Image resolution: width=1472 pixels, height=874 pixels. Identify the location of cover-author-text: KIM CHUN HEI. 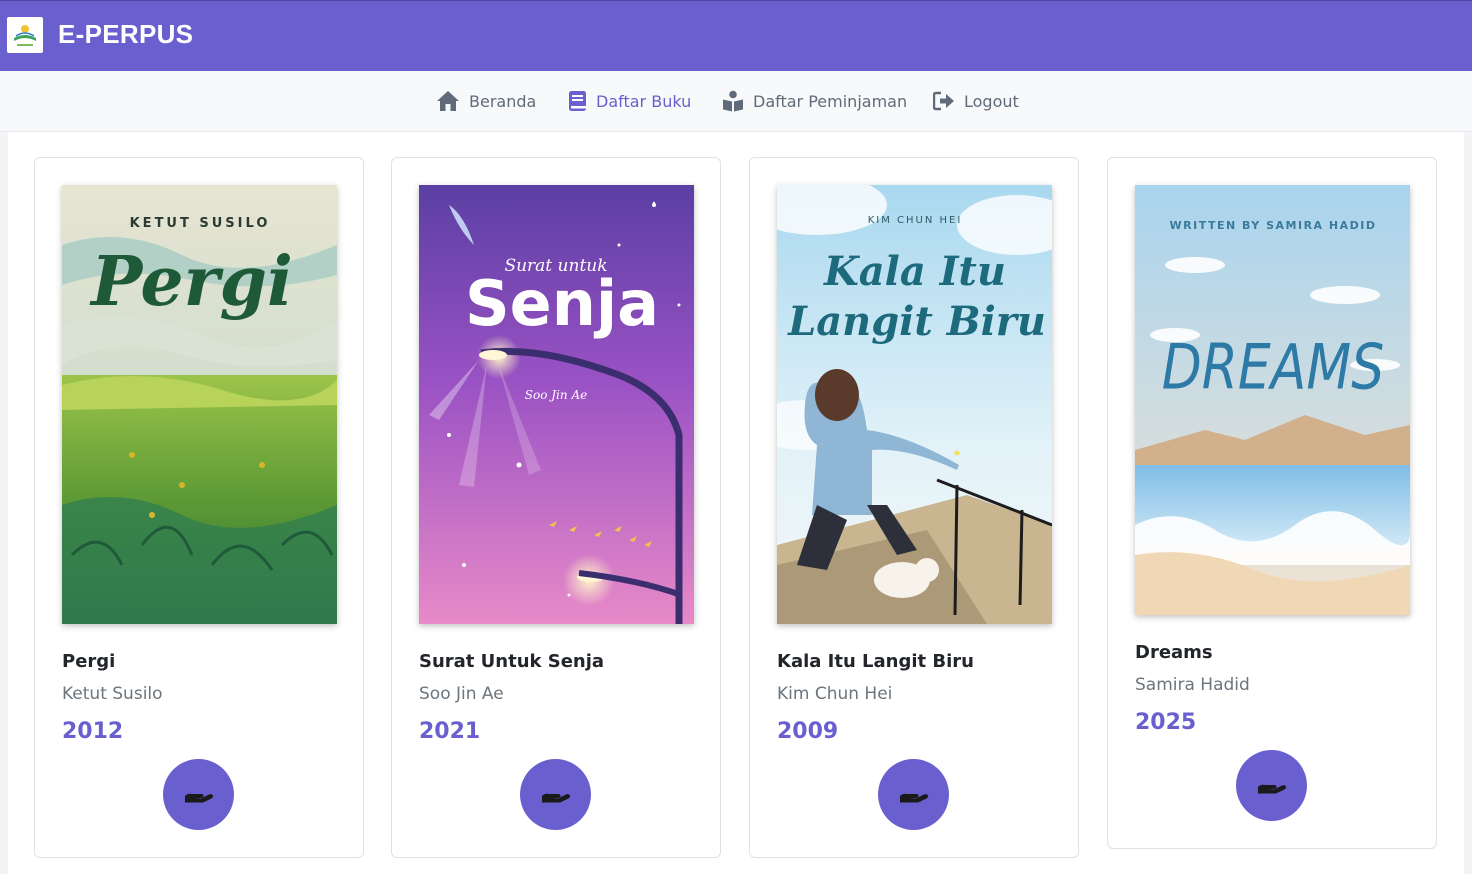
(915, 220).